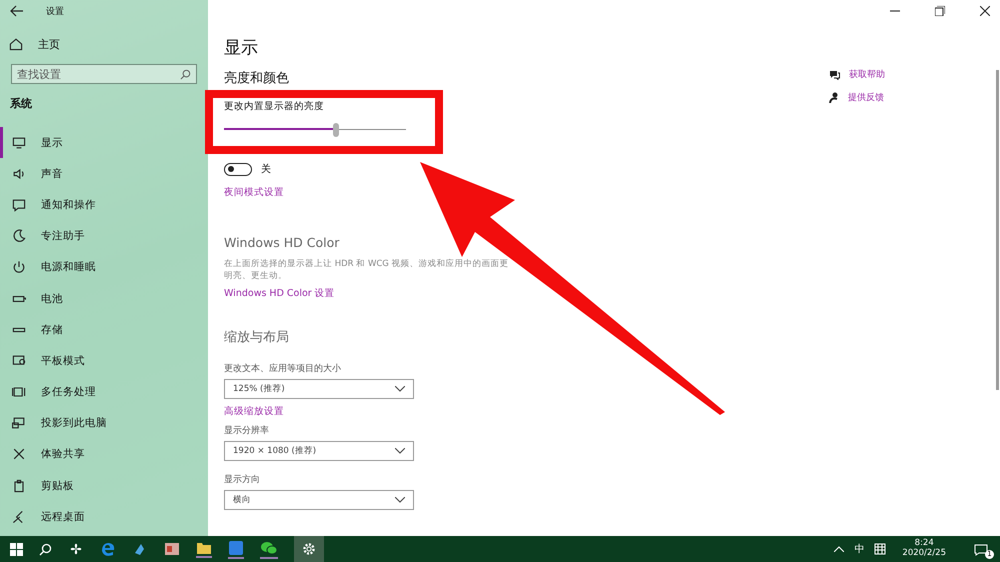 The height and width of the screenshot is (562, 1000). What do you see at coordinates (104, 330) in the screenshot?
I see `sidebar-item: 存储` at bounding box center [104, 330].